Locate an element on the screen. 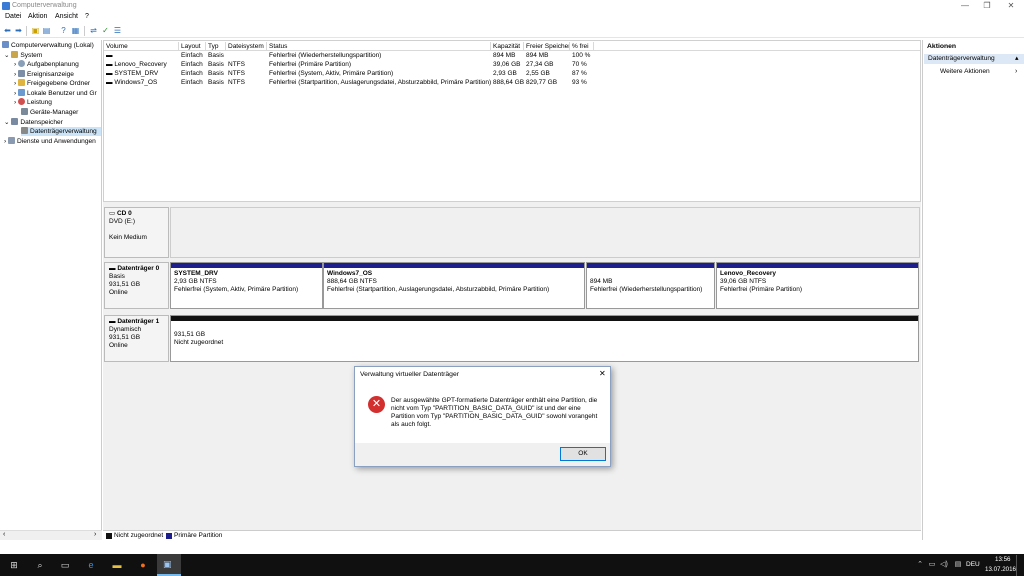 This screenshot has height=576, width=1024. scroll-right-icon: › is located at coordinates (95, 534).